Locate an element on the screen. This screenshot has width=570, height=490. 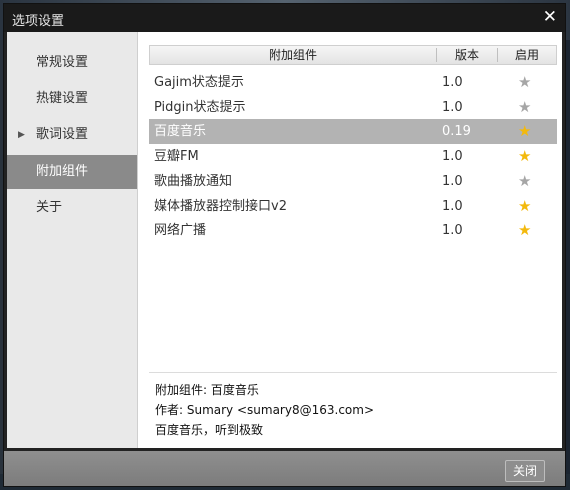
sidebar-item-label: 歌词设置 is located at coordinates (62, 134).